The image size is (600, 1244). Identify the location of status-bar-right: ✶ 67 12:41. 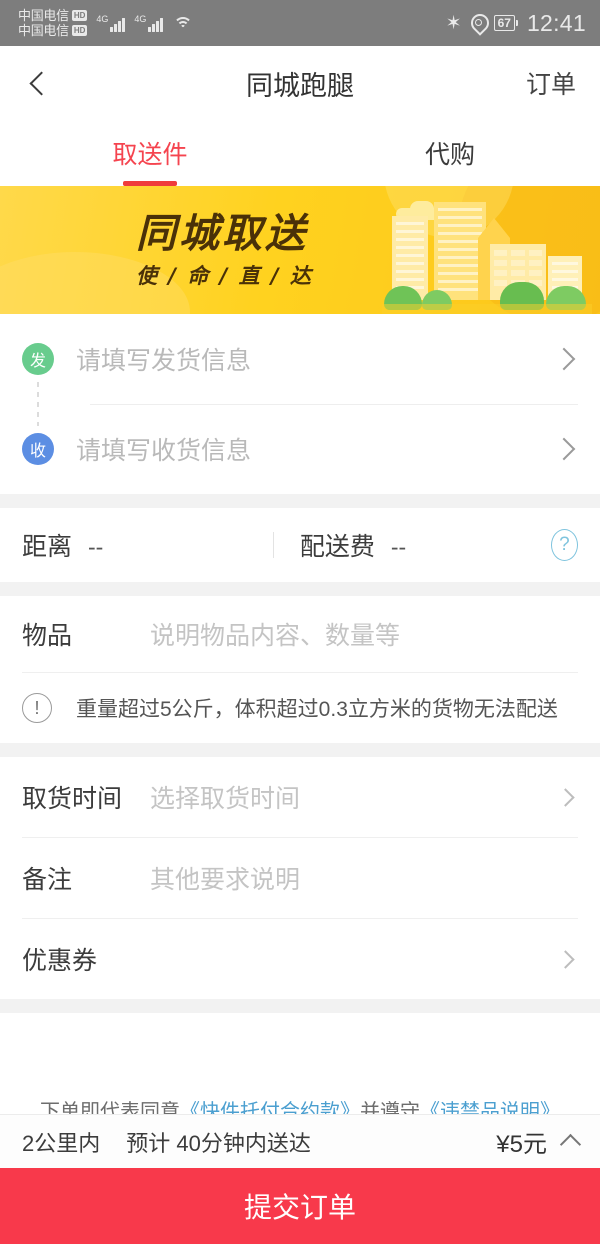
(516, 23).